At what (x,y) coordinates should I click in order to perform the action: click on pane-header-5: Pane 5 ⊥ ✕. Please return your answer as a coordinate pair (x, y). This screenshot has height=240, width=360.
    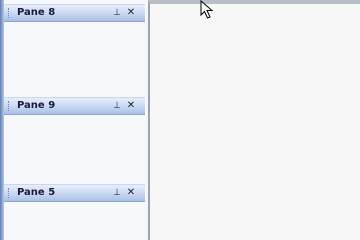
    Looking at the image, I should click on (74, 193).